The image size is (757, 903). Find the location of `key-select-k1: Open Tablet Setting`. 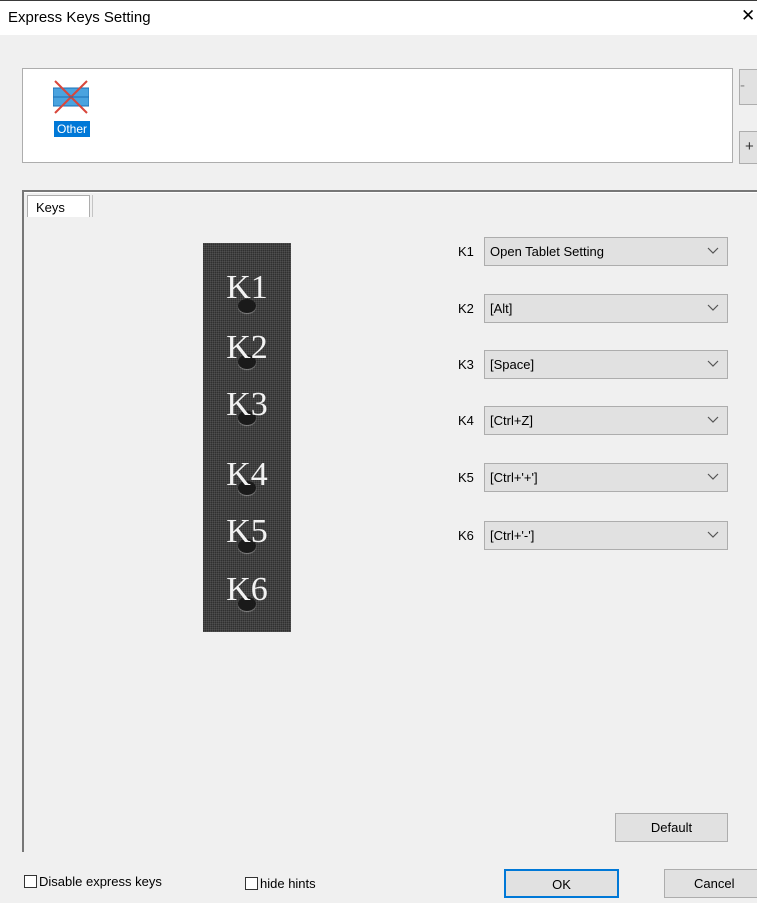

key-select-k1: Open Tablet Setting is located at coordinates (606, 251).